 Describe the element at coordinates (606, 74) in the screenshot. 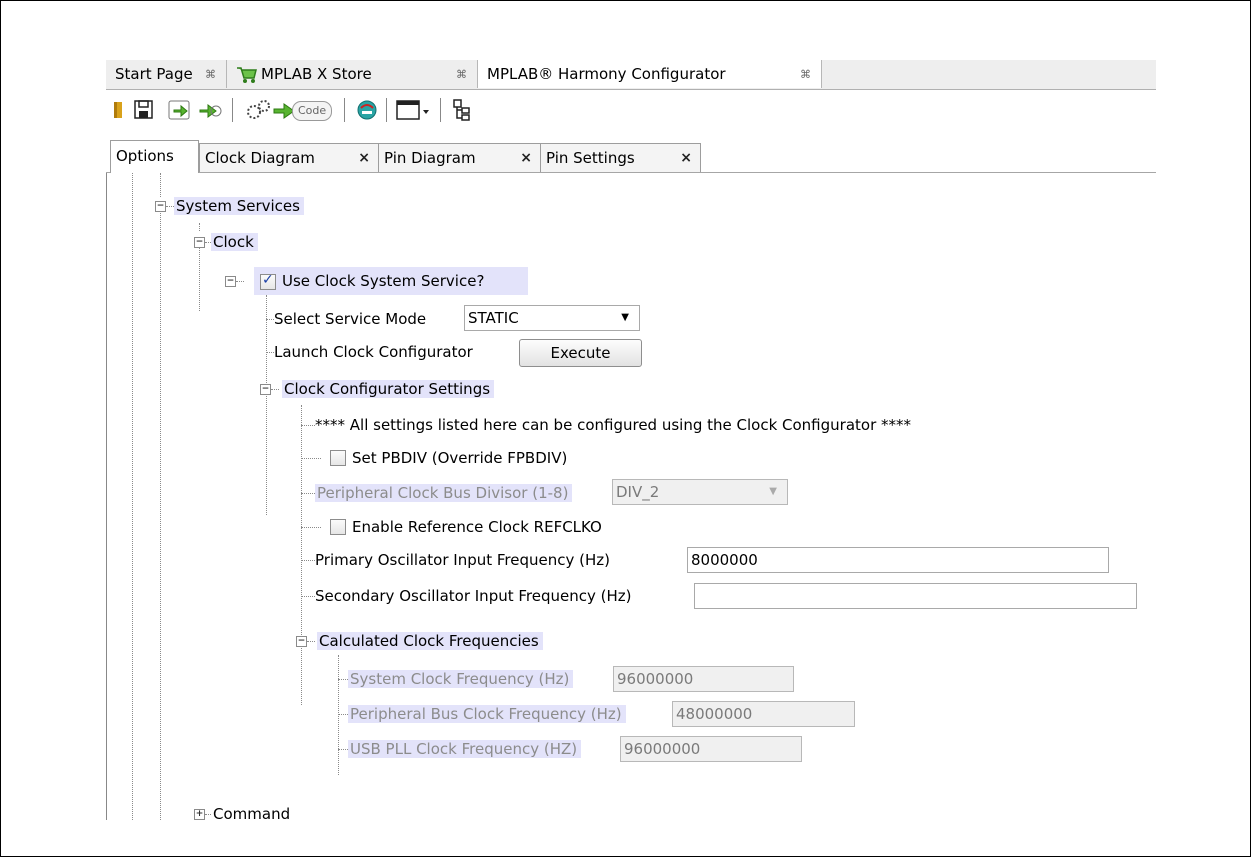

I see `tab-label: MPLAB® Harmony Configurator` at that location.